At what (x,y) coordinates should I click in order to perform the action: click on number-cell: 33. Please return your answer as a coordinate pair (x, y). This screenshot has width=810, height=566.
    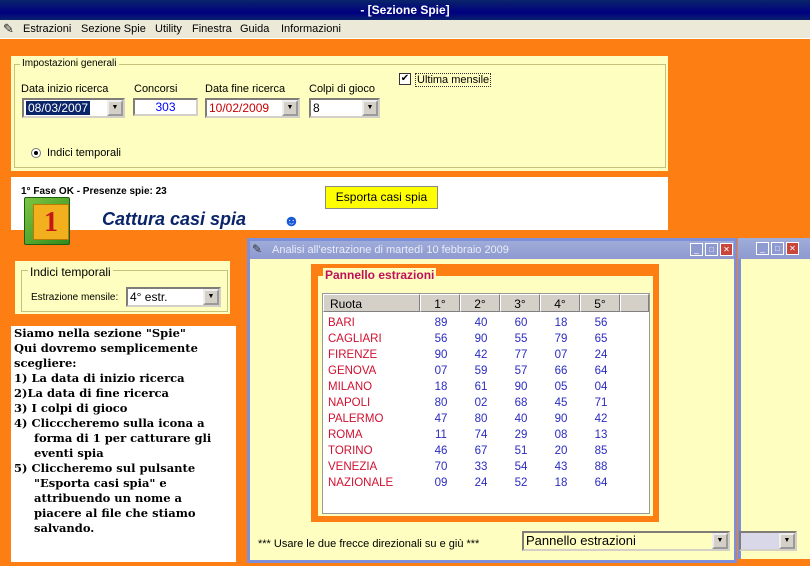
    Looking at the image, I should click on (481, 467).